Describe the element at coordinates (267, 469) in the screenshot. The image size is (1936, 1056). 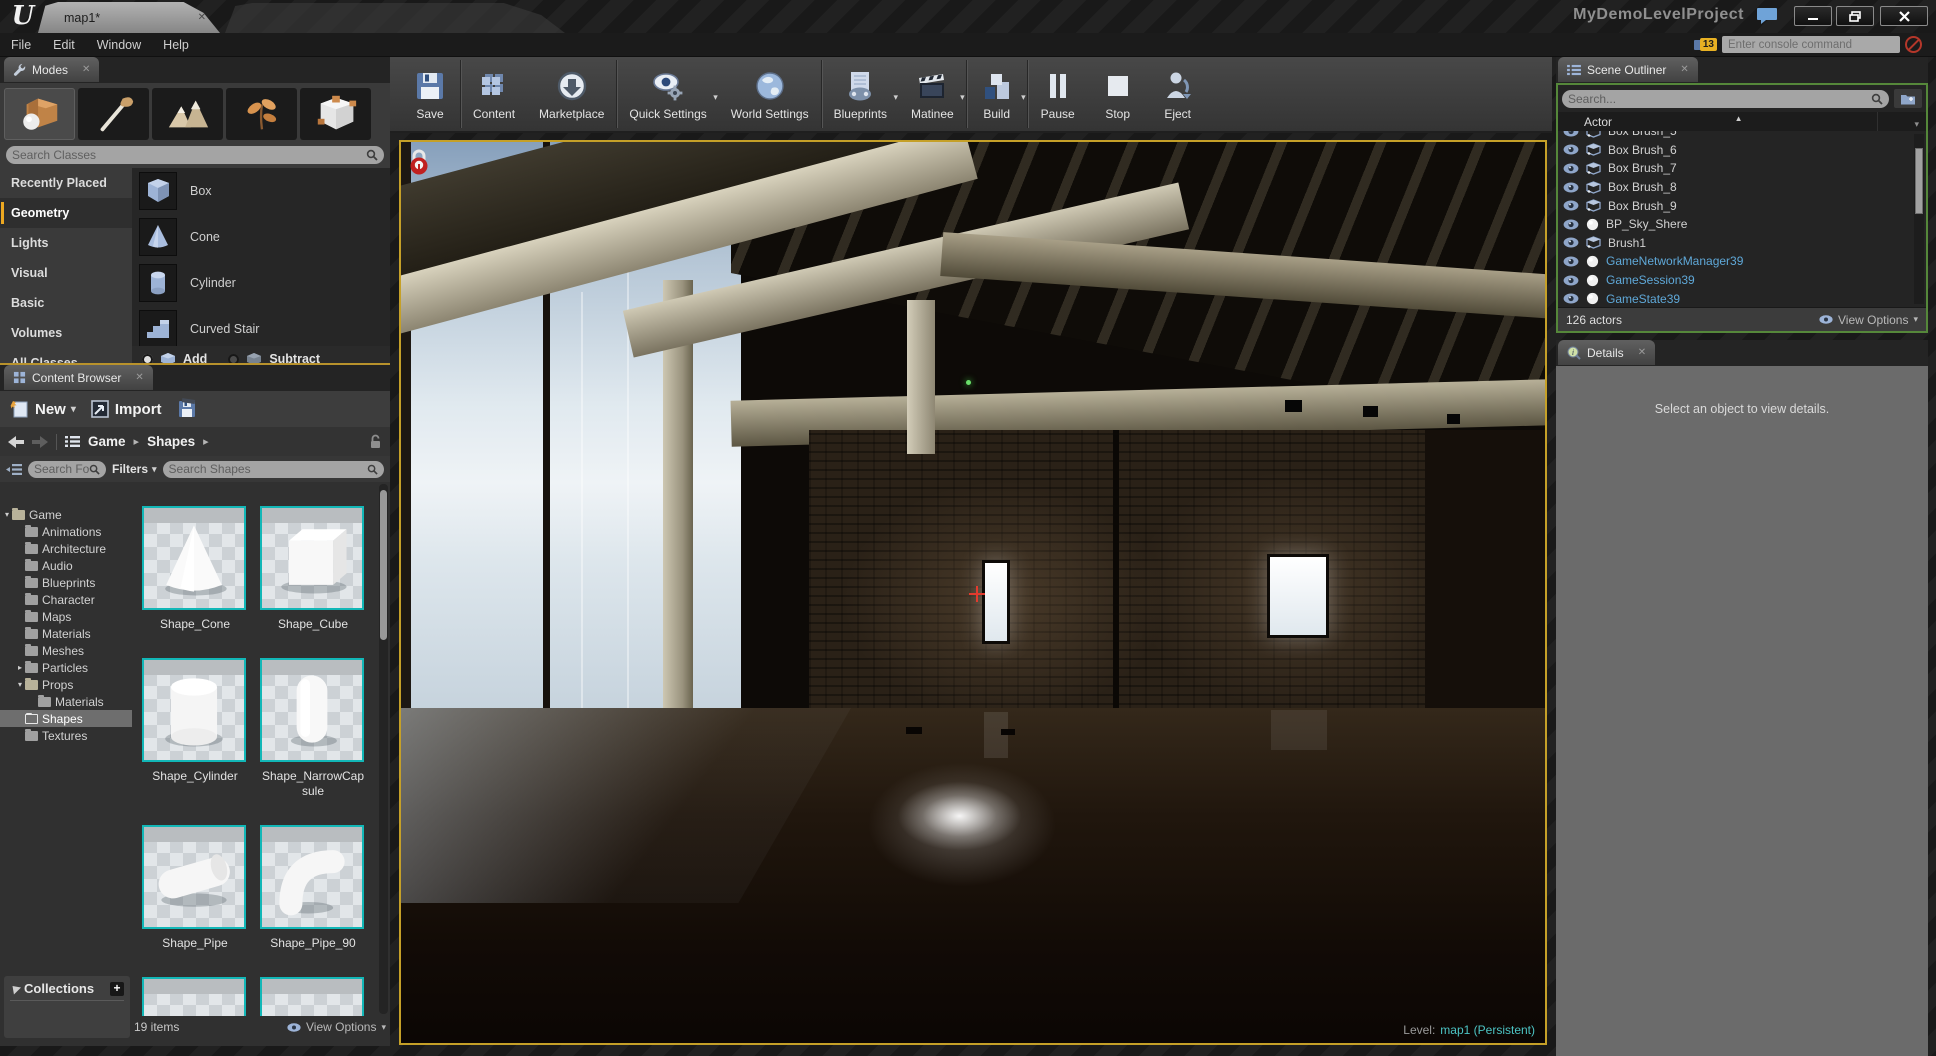
I see `search-assets-input` at that location.